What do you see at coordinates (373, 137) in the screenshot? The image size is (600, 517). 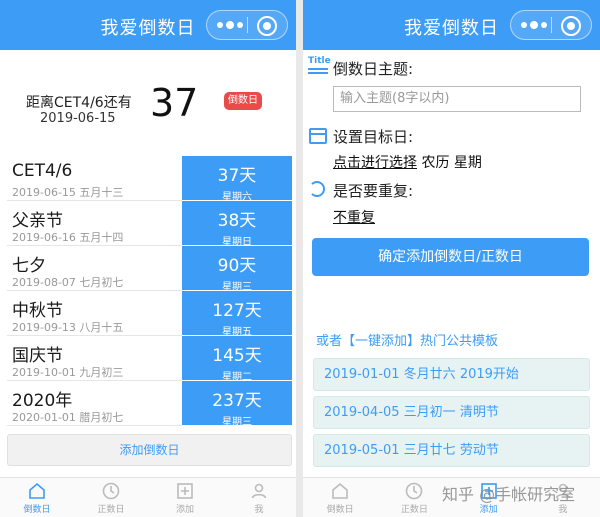 I see `target-date-label: 设置目标日:` at bounding box center [373, 137].